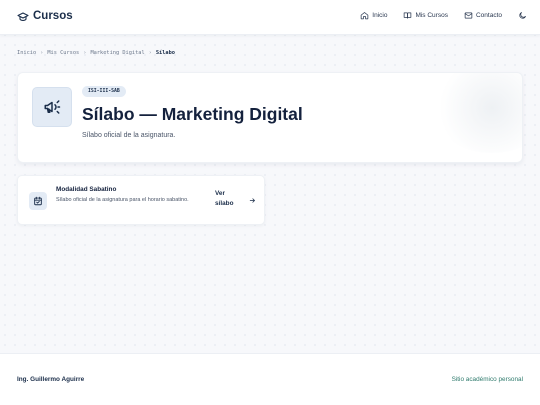  I want to click on view-syllabus-link: Ver sílabo, so click(237, 201).